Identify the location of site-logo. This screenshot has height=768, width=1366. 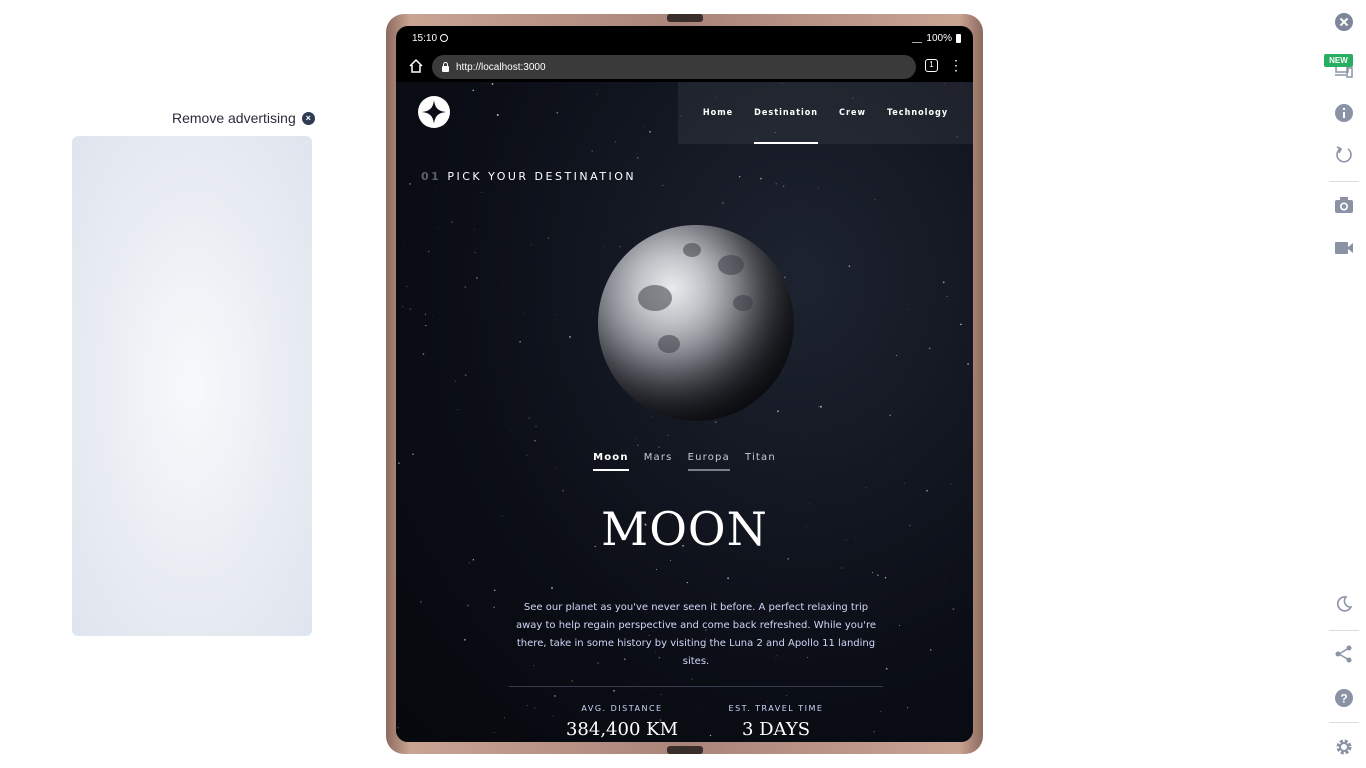
(434, 112).